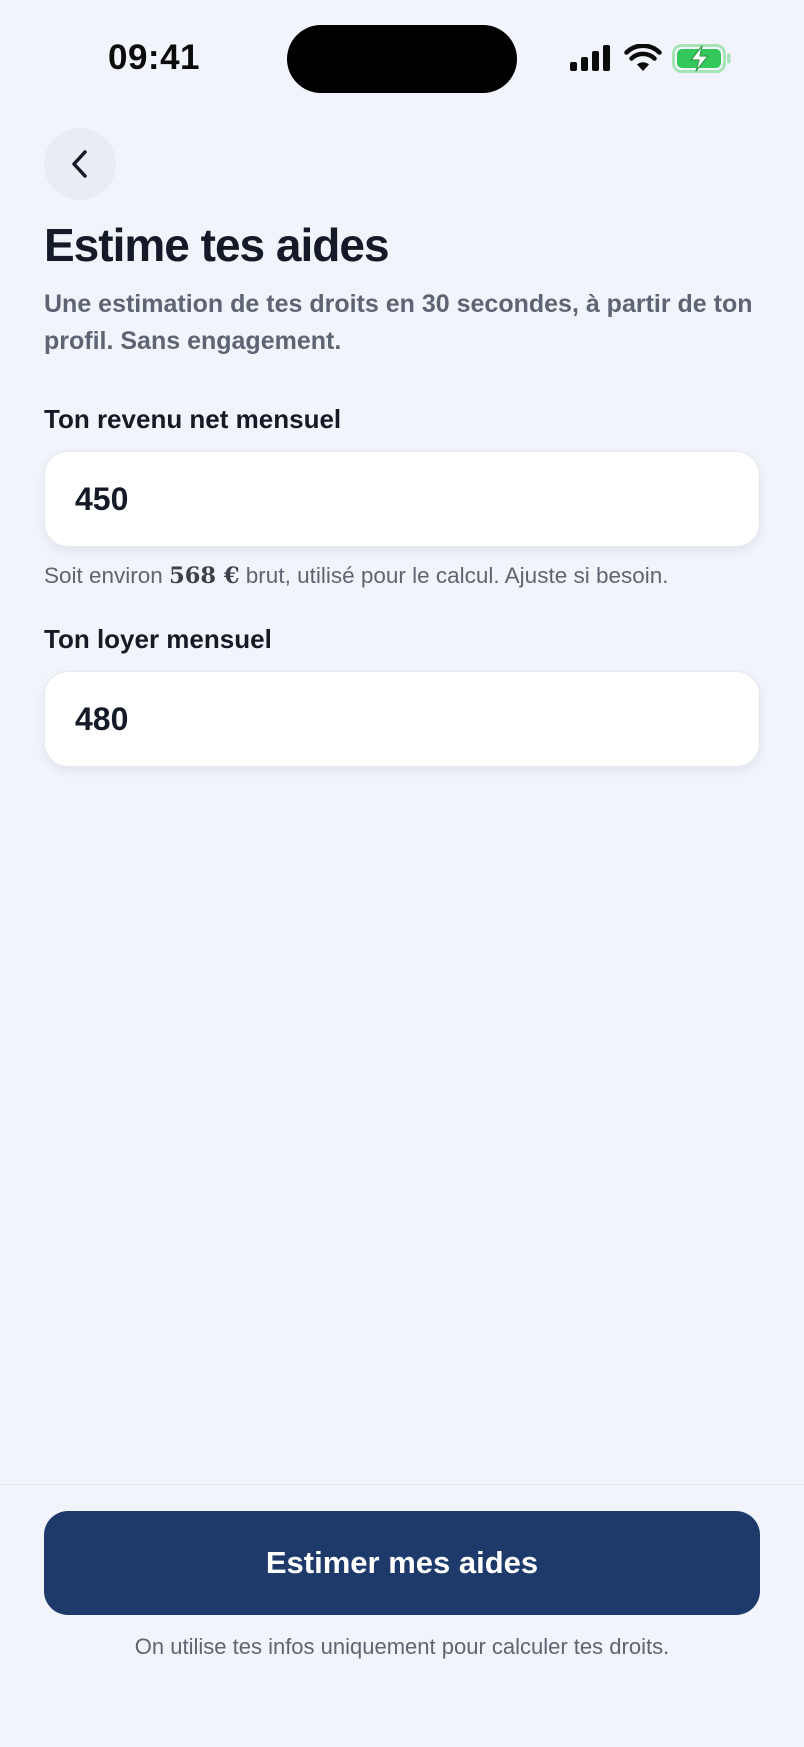  Describe the element at coordinates (402, 1563) in the screenshot. I see `estimate-button: Estimer mes aides` at that location.